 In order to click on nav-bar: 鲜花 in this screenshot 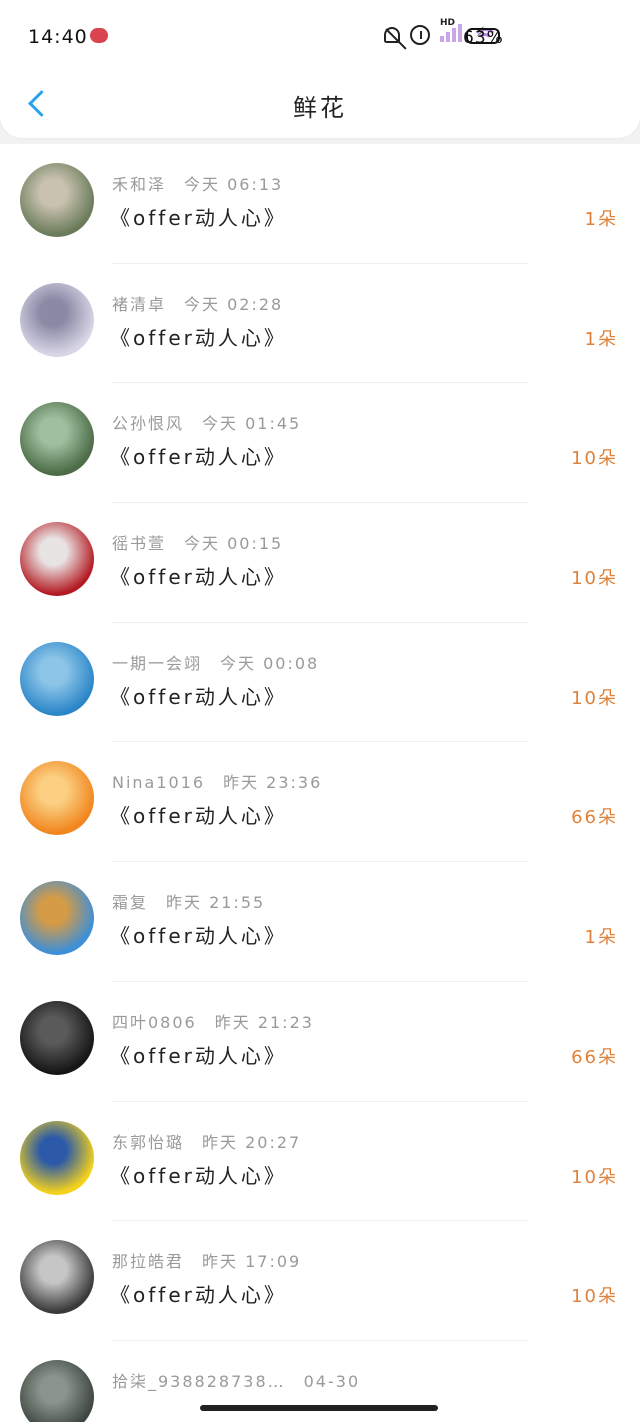, I will do `click(320, 104)`.